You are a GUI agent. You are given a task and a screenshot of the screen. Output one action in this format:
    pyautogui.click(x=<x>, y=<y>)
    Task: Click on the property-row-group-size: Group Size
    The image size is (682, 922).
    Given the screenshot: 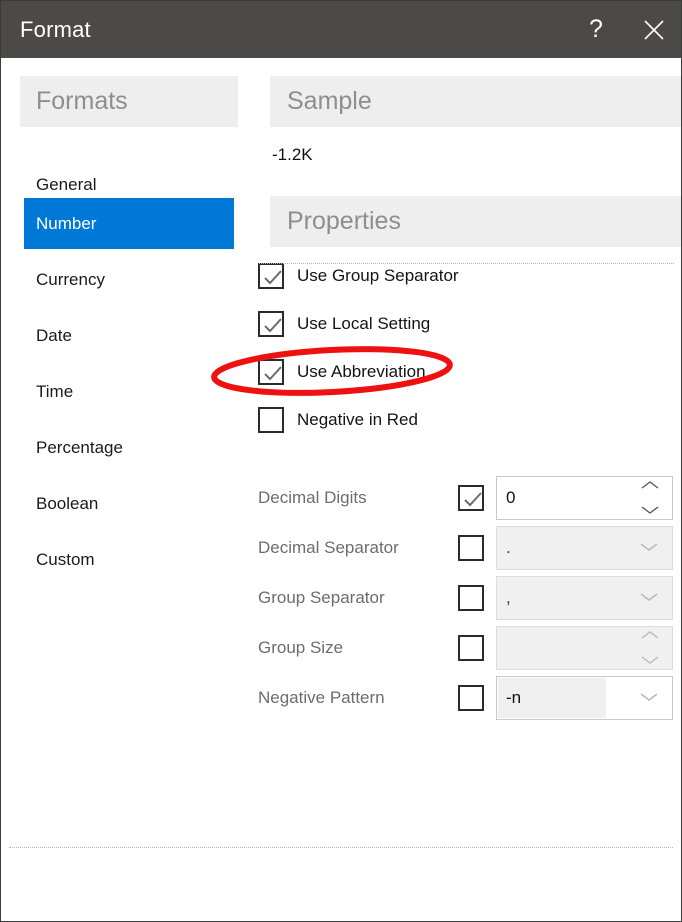 What is the action you would take?
    pyautogui.click(x=465, y=648)
    